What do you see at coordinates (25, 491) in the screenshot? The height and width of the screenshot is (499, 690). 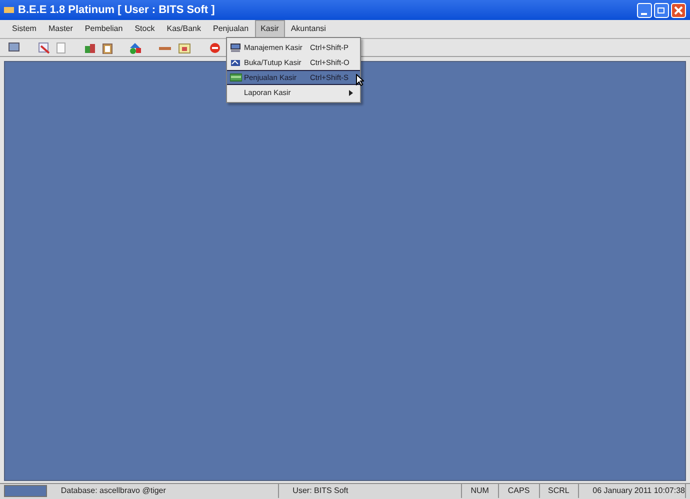 I see `progress-panel` at bounding box center [25, 491].